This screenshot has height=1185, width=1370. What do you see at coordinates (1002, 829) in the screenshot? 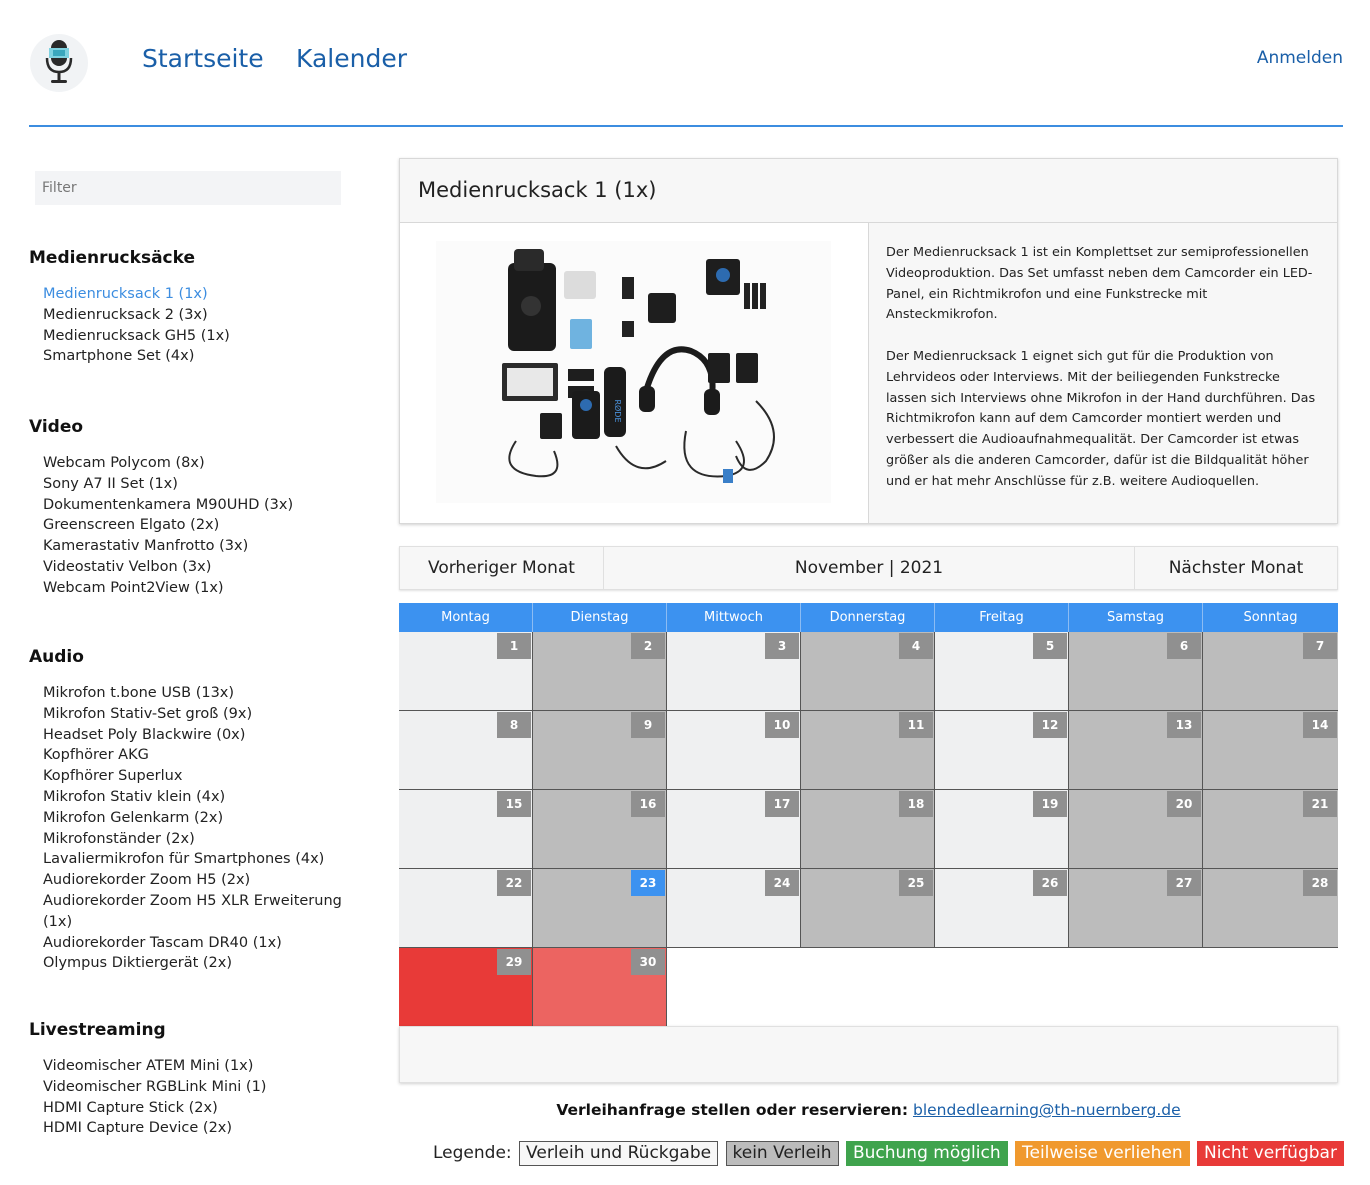
I see `calendar-day-cell: 19` at bounding box center [1002, 829].